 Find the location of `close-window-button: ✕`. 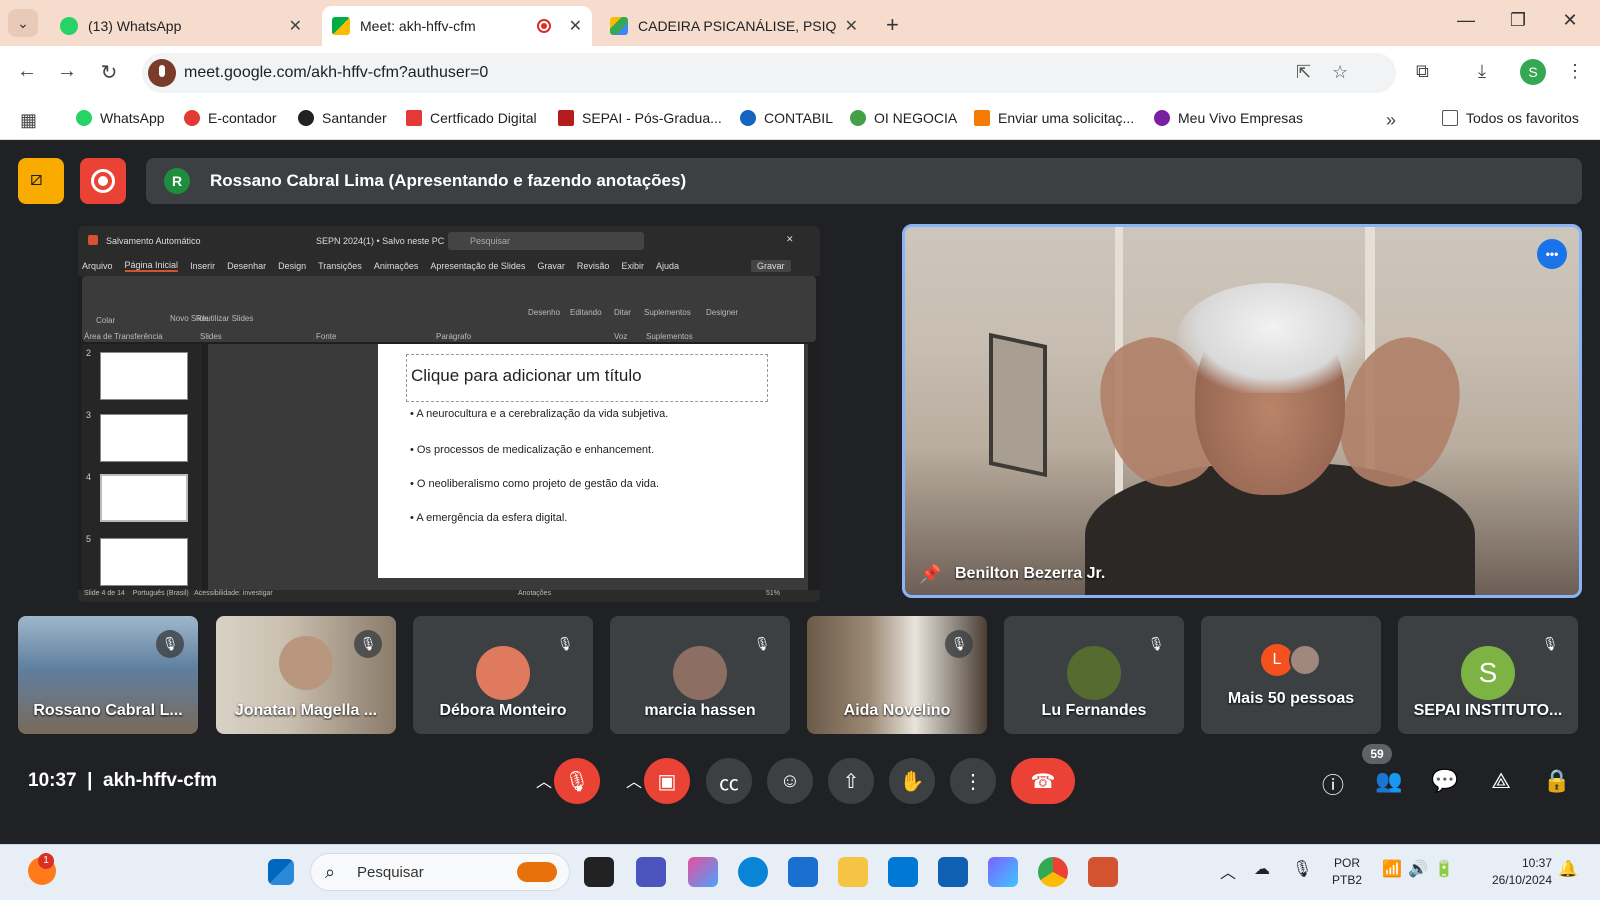

close-window-button: ✕ is located at coordinates (1570, 20).